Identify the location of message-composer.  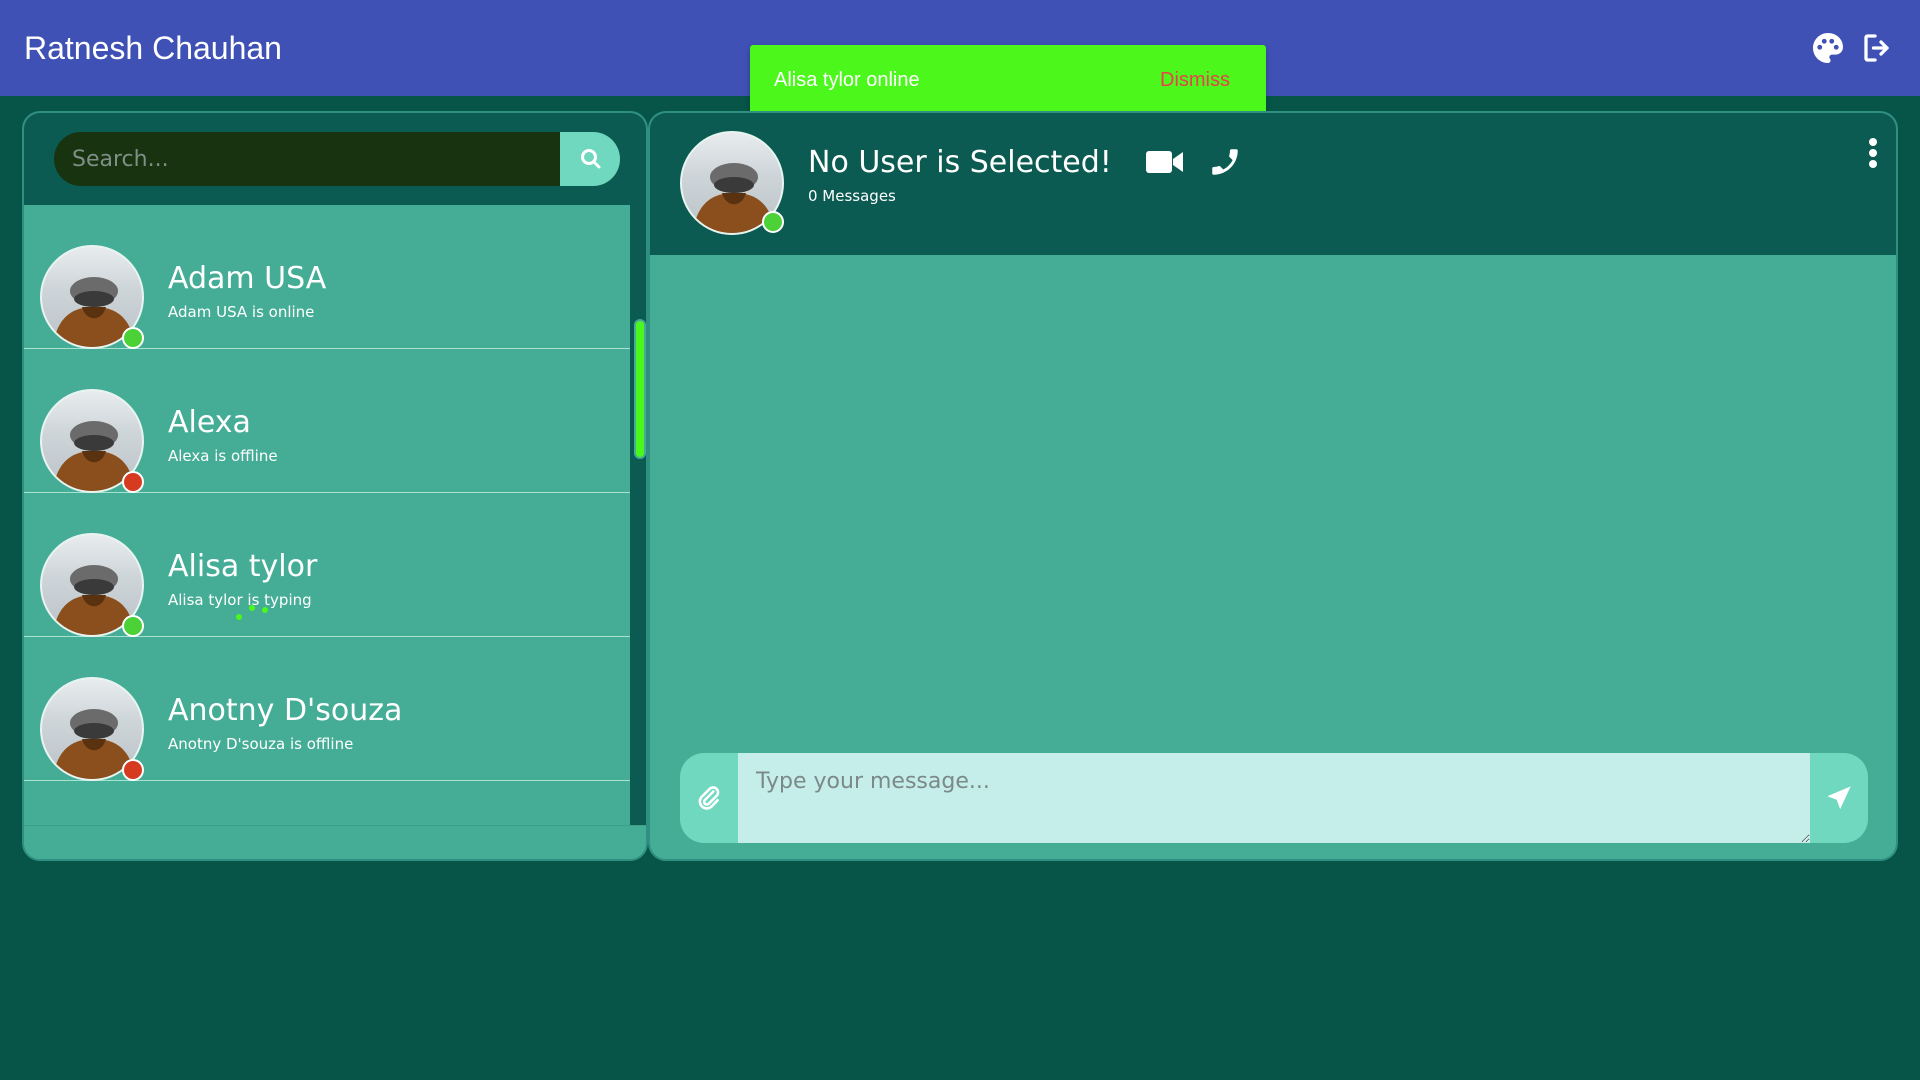
(1274, 798).